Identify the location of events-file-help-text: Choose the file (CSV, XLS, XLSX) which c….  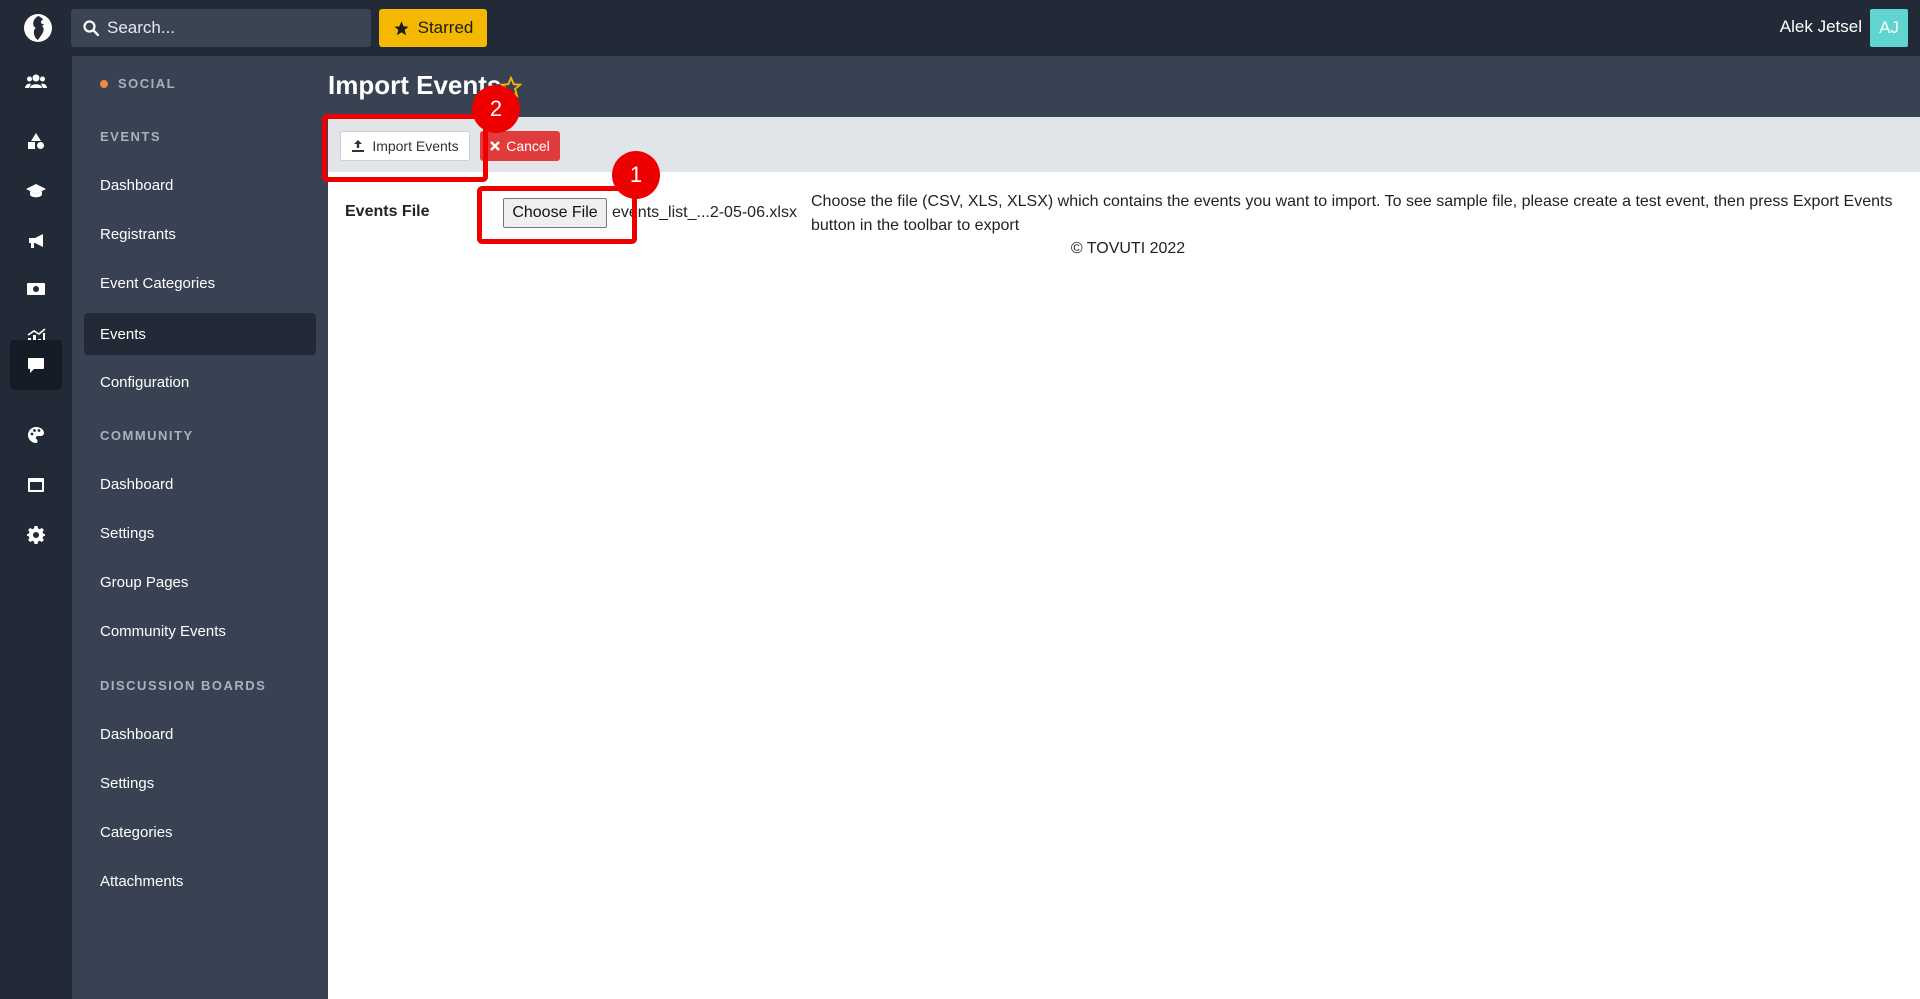
(1352, 213).